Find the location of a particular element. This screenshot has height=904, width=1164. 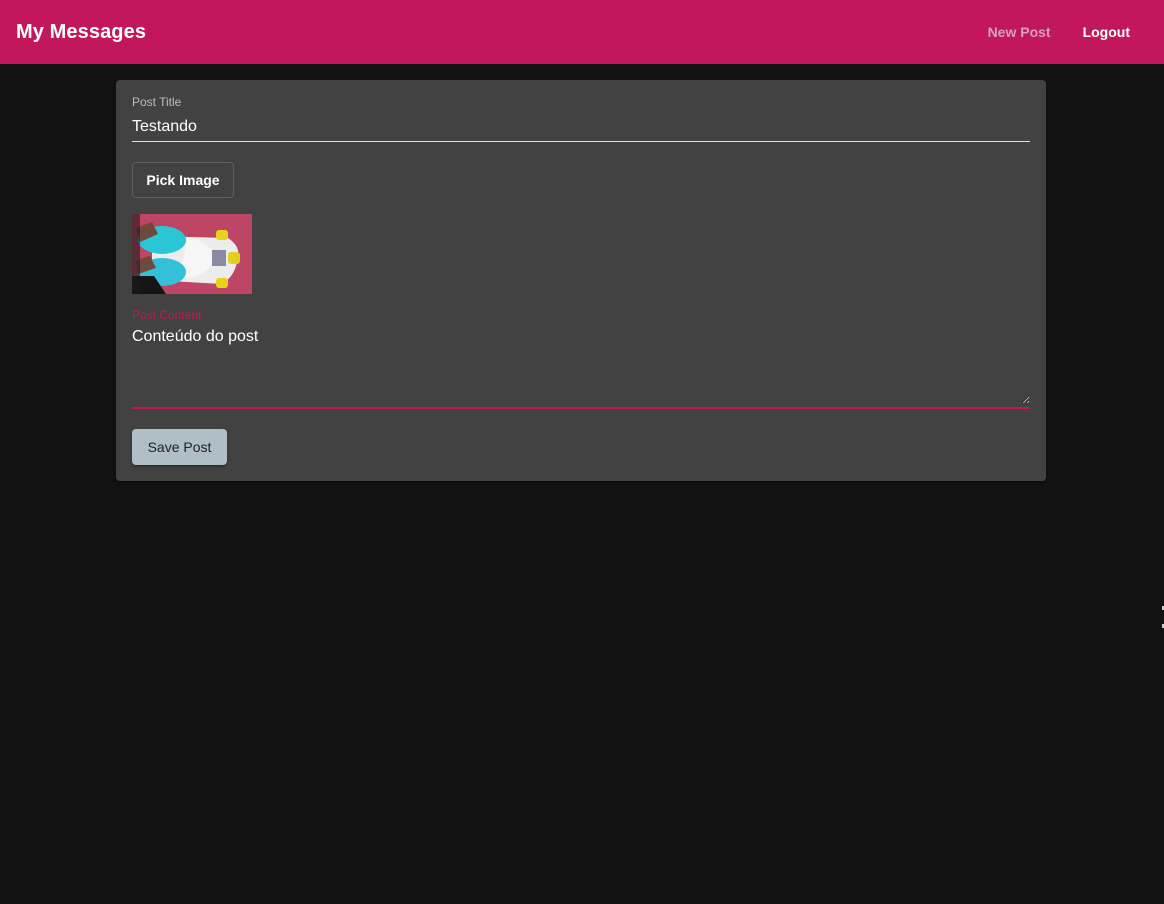

save-post-button: Save Post is located at coordinates (179, 447).